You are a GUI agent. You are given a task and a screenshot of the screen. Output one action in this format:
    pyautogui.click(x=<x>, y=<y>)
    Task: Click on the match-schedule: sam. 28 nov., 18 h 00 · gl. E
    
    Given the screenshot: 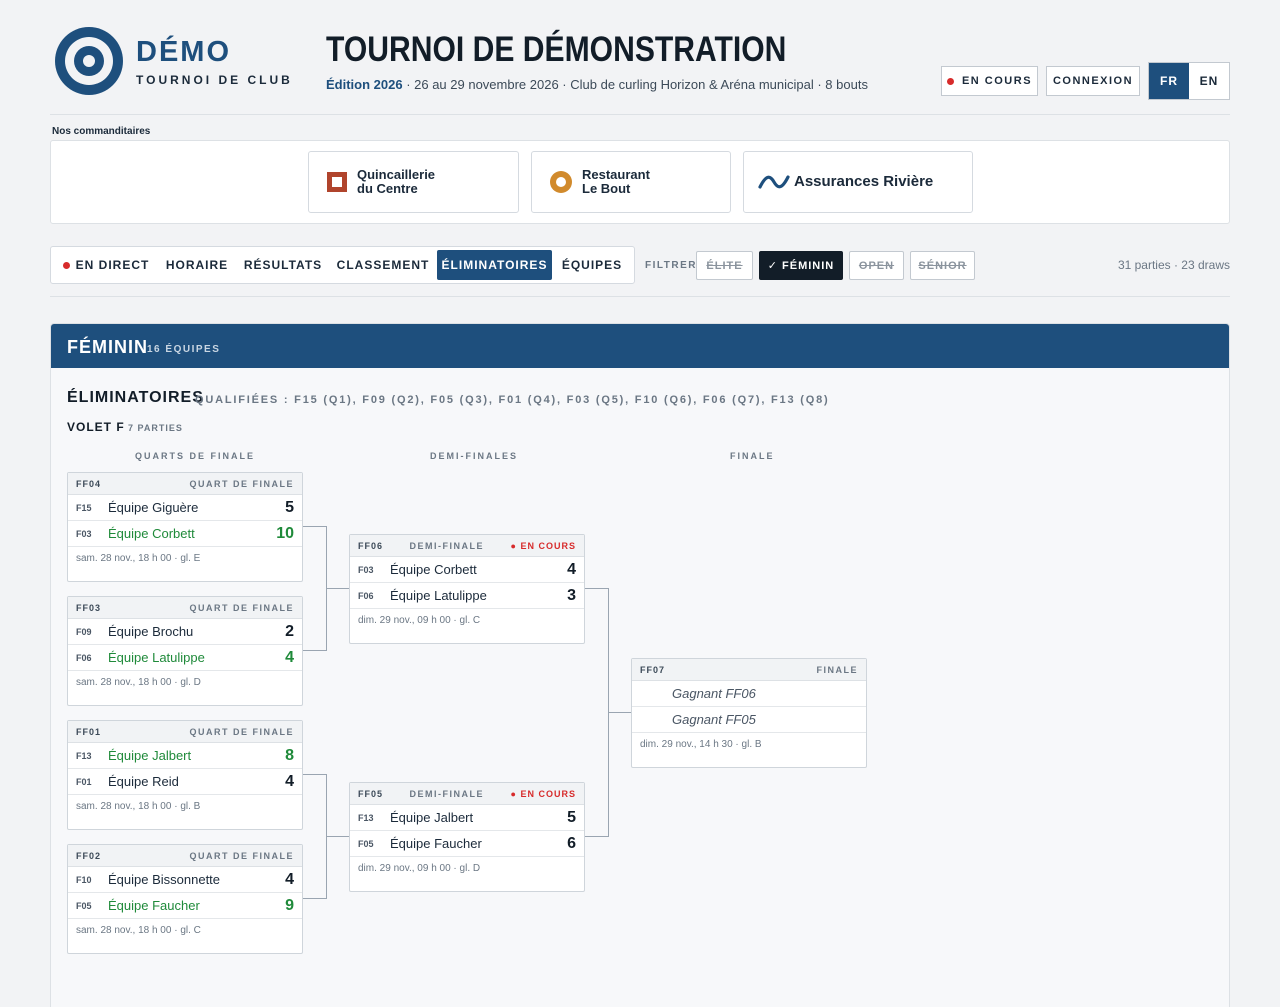 What is the action you would take?
    pyautogui.click(x=138, y=558)
    